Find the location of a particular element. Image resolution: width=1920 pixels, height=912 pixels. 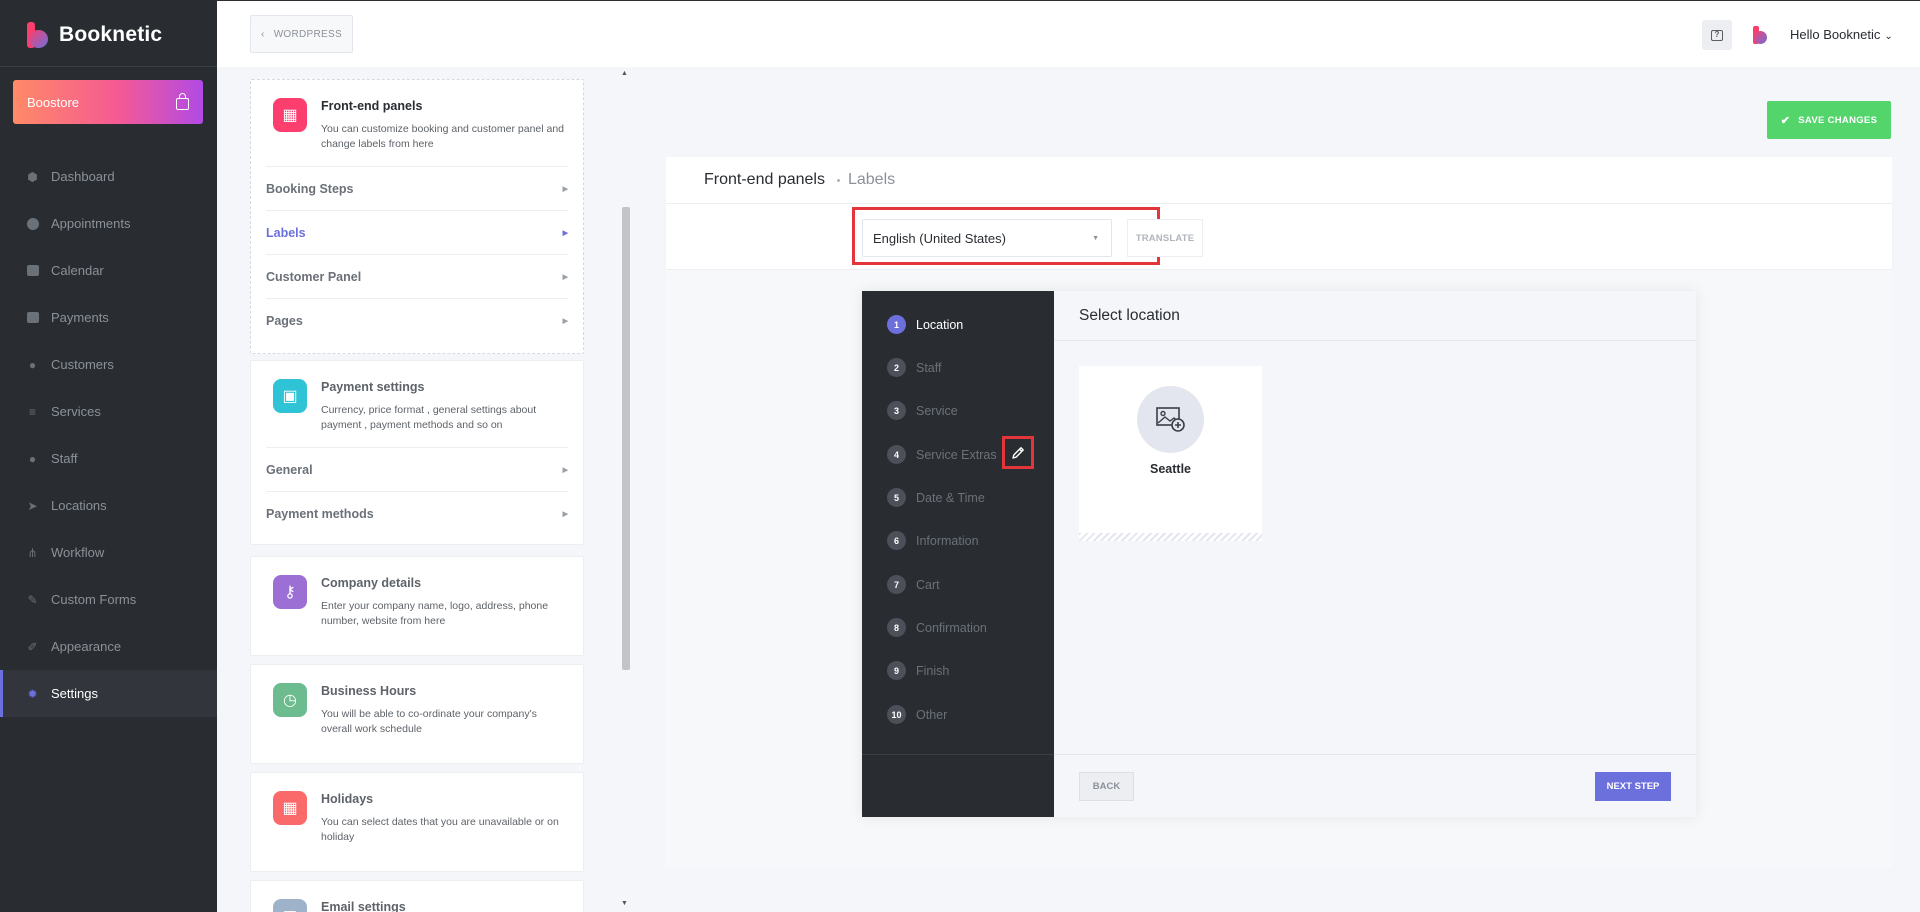

brush-icon: ✐ is located at coordinates (32, 646).